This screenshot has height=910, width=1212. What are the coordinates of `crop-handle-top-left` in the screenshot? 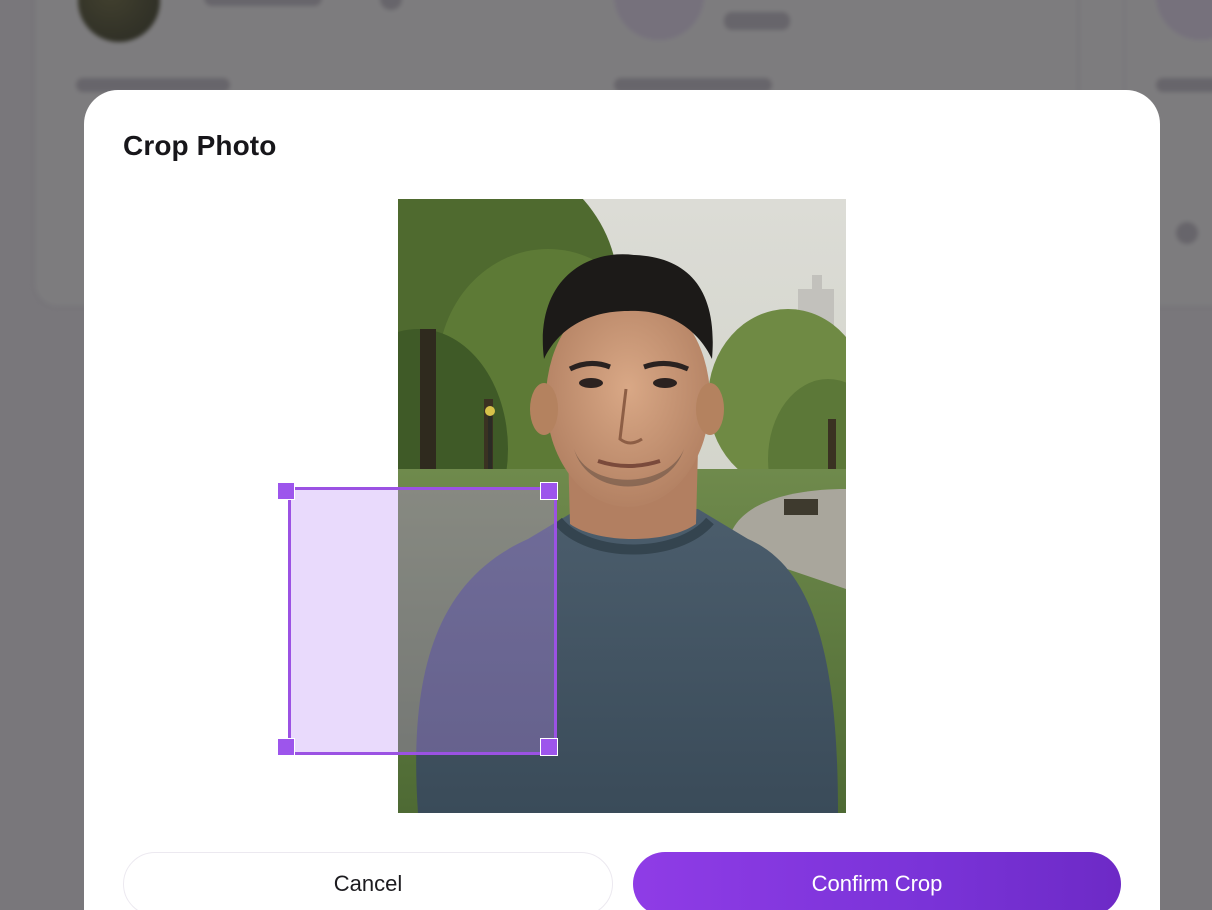 It's located at (286, 491).